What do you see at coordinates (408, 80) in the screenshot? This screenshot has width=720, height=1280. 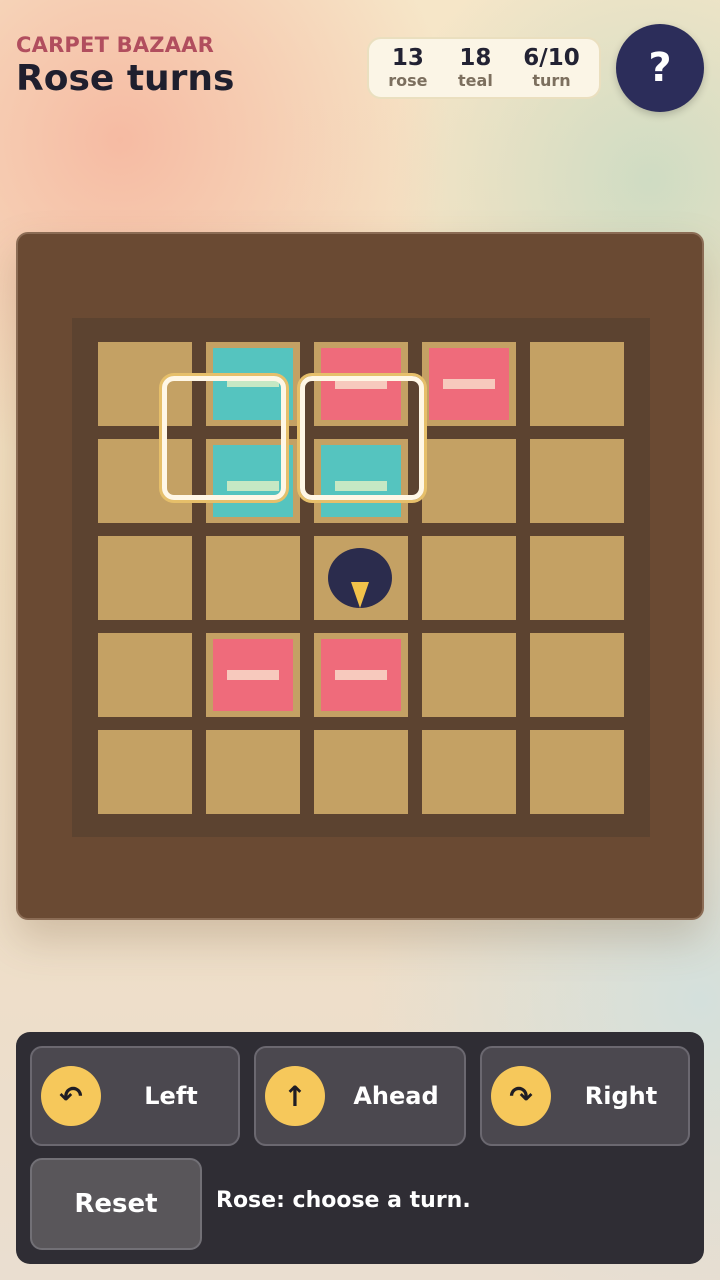 I see `score-rose-label: rose` at bounding box center [408, 80].